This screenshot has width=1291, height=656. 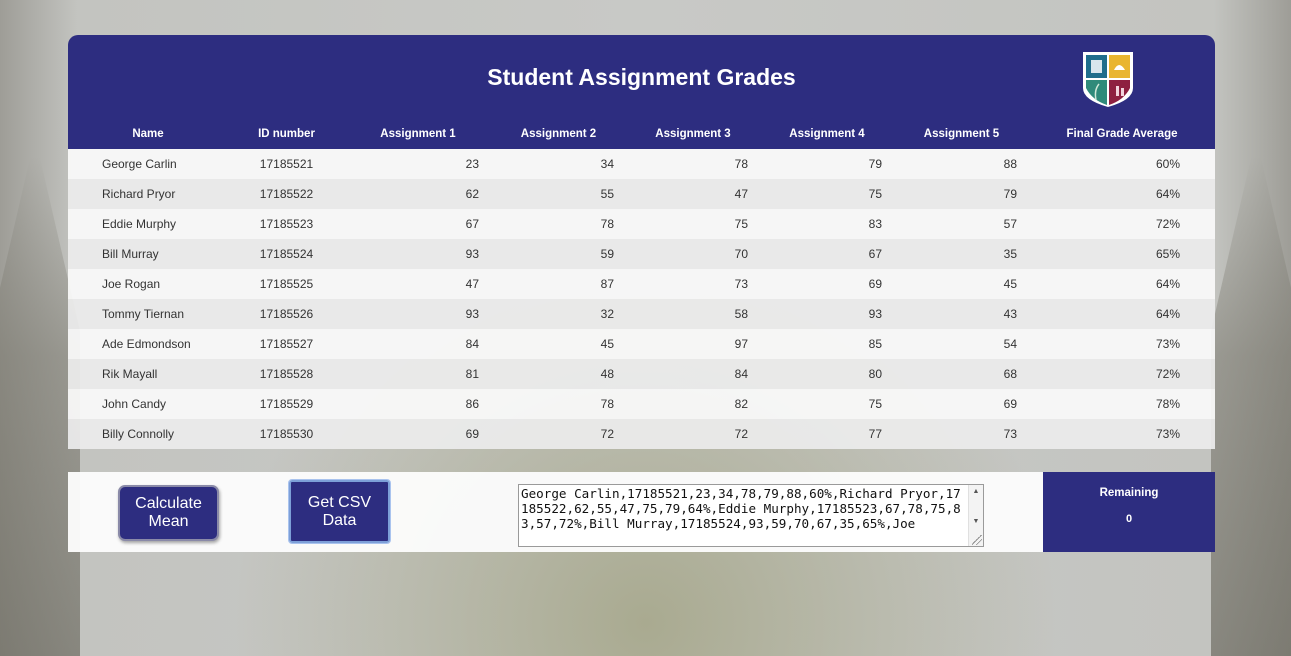 What do you see at coordinates (134, 404) in the screenshot?
I see `cell-name: John Candy` at bounding box center [134, 404].